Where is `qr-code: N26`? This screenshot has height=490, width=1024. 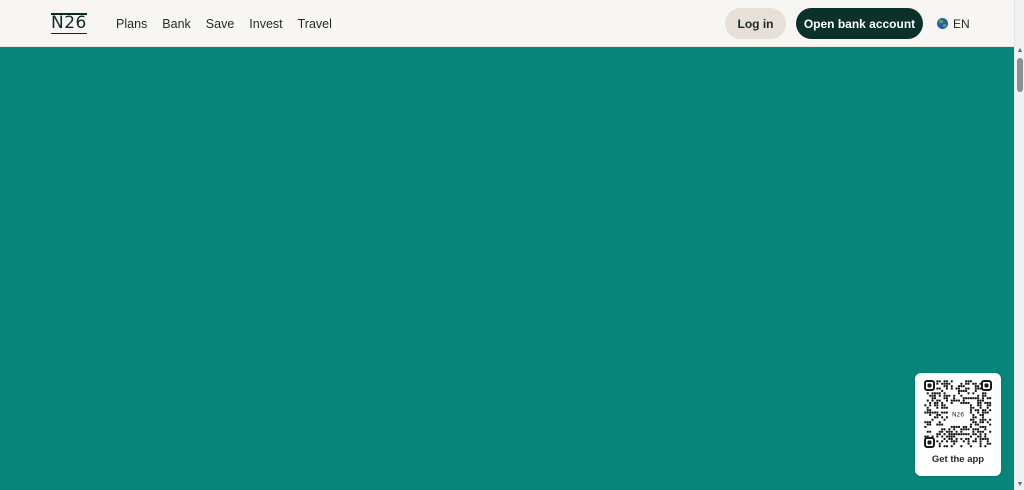 qr-code: N26 is located at coordinates (958, 414).